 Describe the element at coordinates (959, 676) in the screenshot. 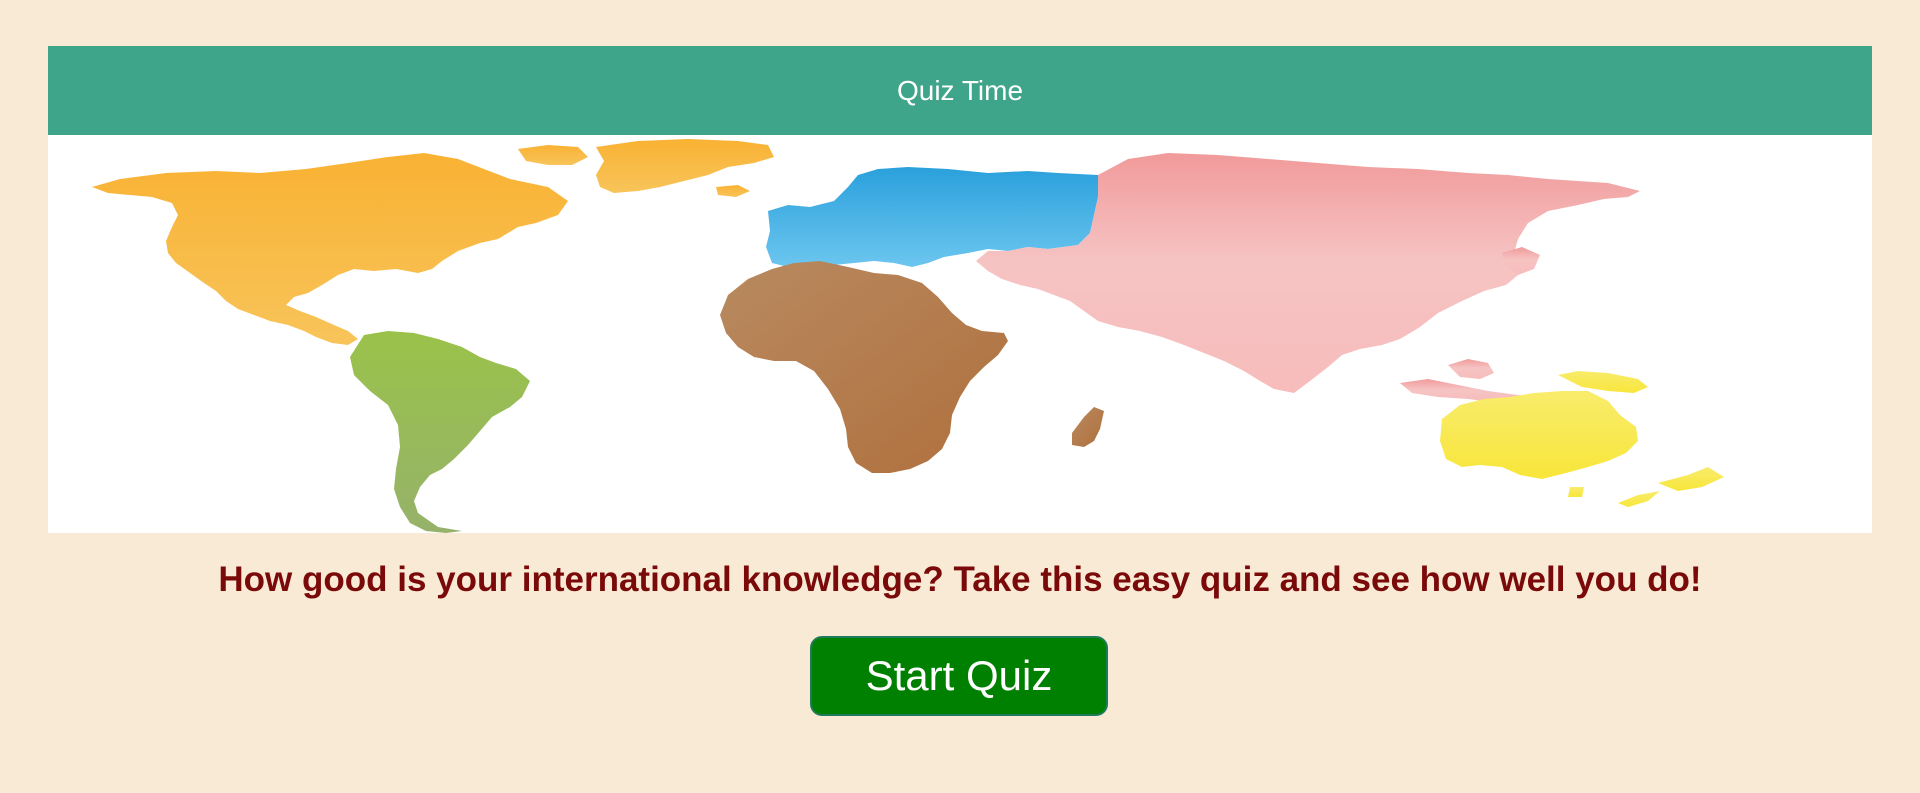

I see `start-quiz-button: Start Quiz` at that location.